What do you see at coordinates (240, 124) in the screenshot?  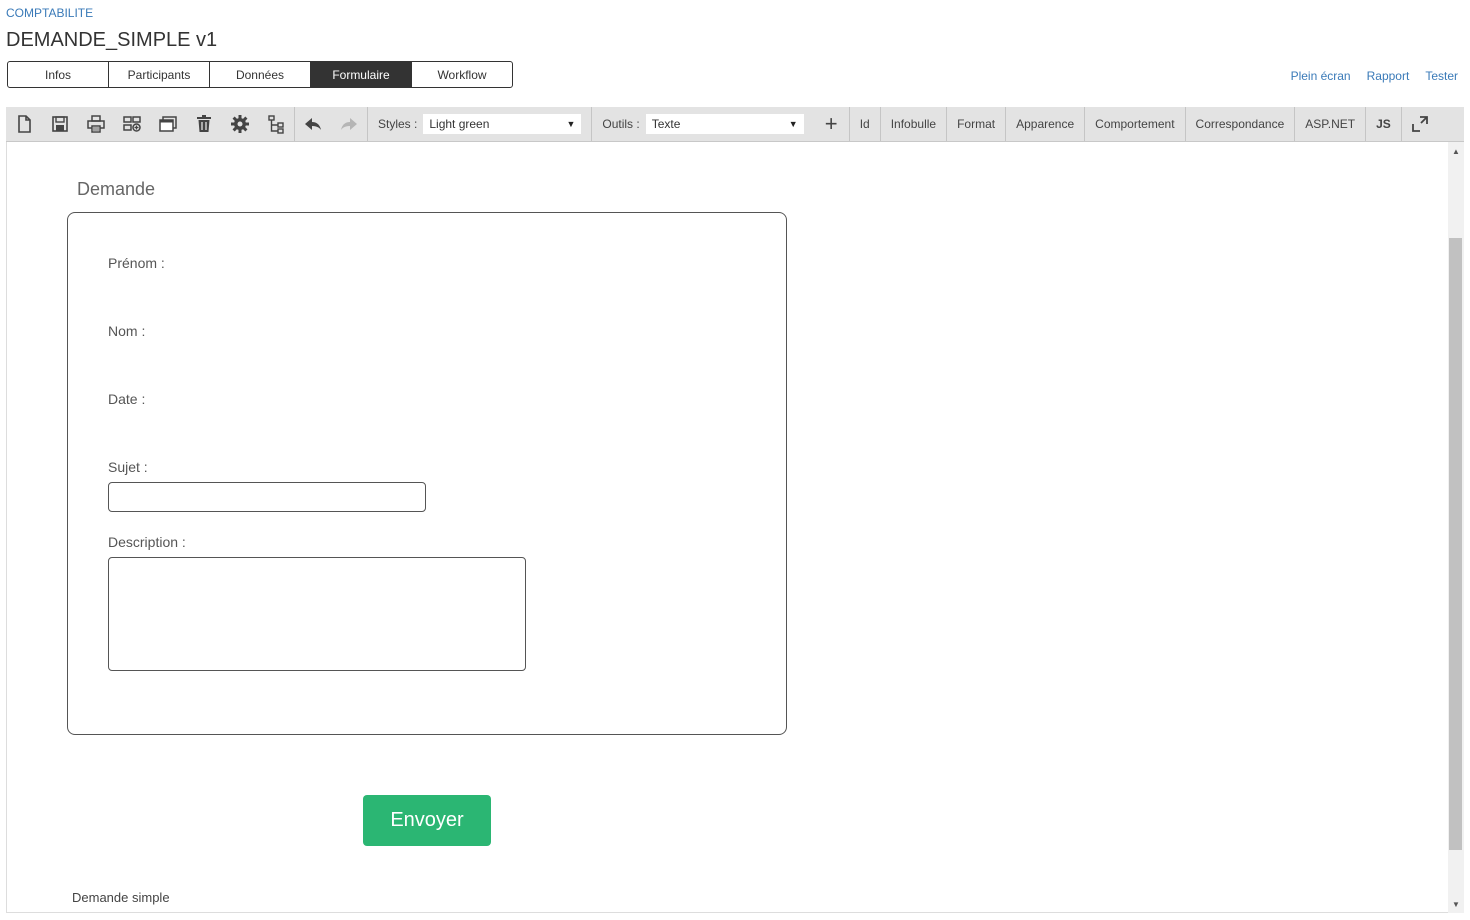 I see `settings-icon` at bounding box center [240, 124].